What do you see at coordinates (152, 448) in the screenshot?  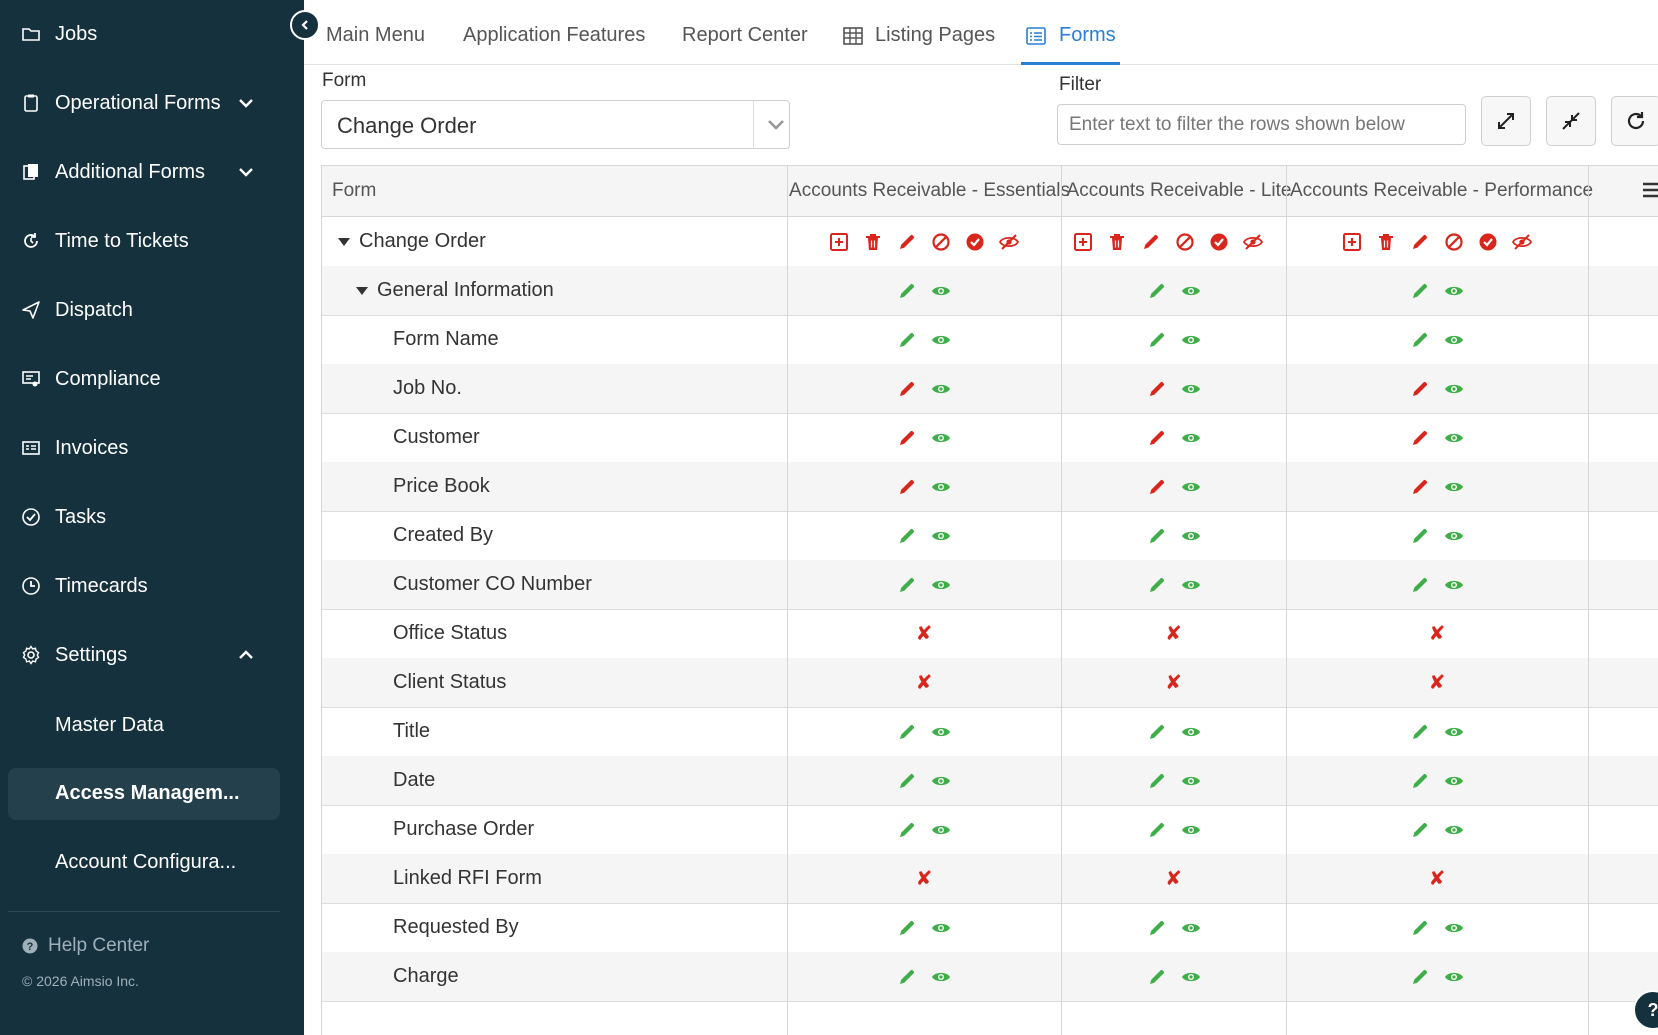 I see `sidebar-item-invoices: Invoices` at bounding box center [152, 448].